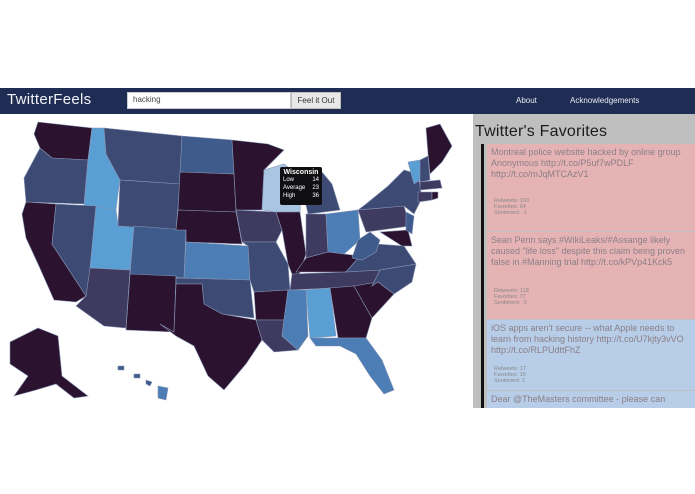 The width and height of the screenshot is (695, 494). I want to click on state-md, so click(396, 238).